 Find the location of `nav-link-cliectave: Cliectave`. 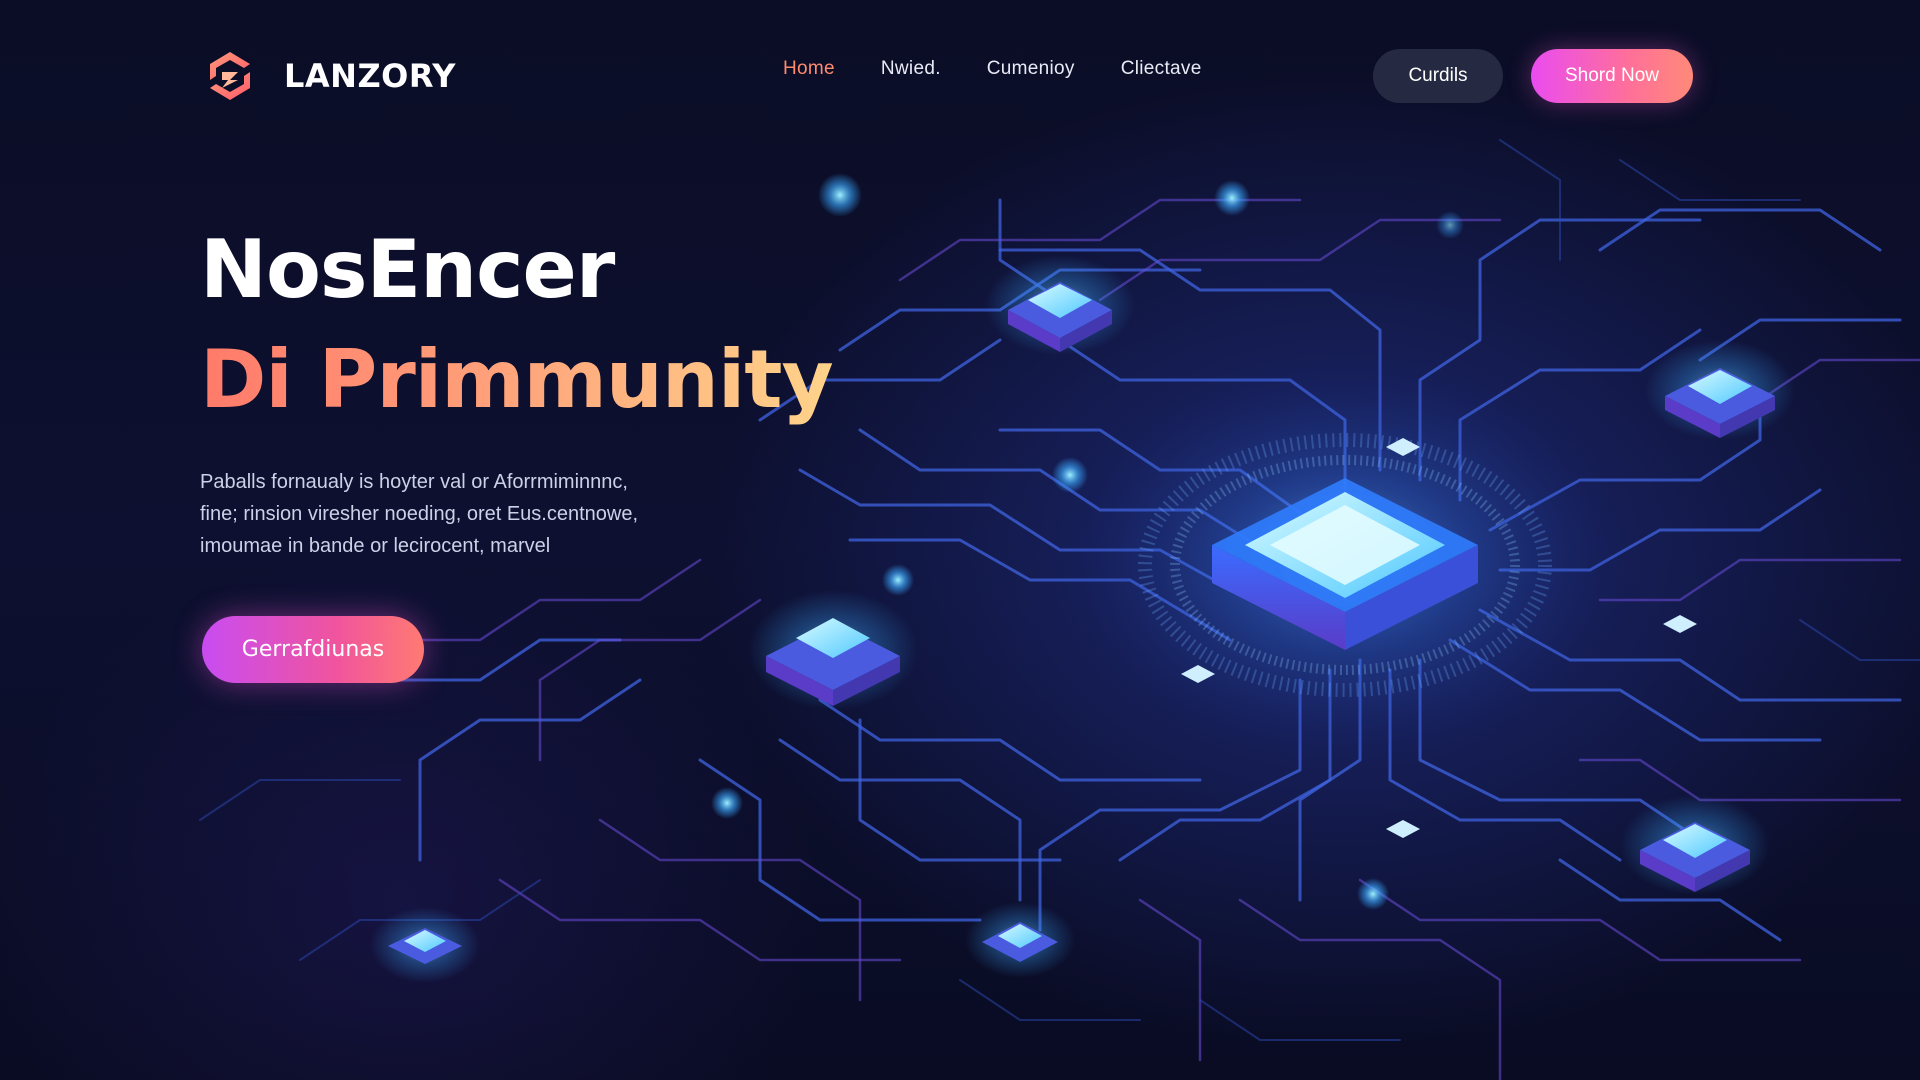

nav-link-cliectave: Cliectave is located at coordinates (1161, 69).